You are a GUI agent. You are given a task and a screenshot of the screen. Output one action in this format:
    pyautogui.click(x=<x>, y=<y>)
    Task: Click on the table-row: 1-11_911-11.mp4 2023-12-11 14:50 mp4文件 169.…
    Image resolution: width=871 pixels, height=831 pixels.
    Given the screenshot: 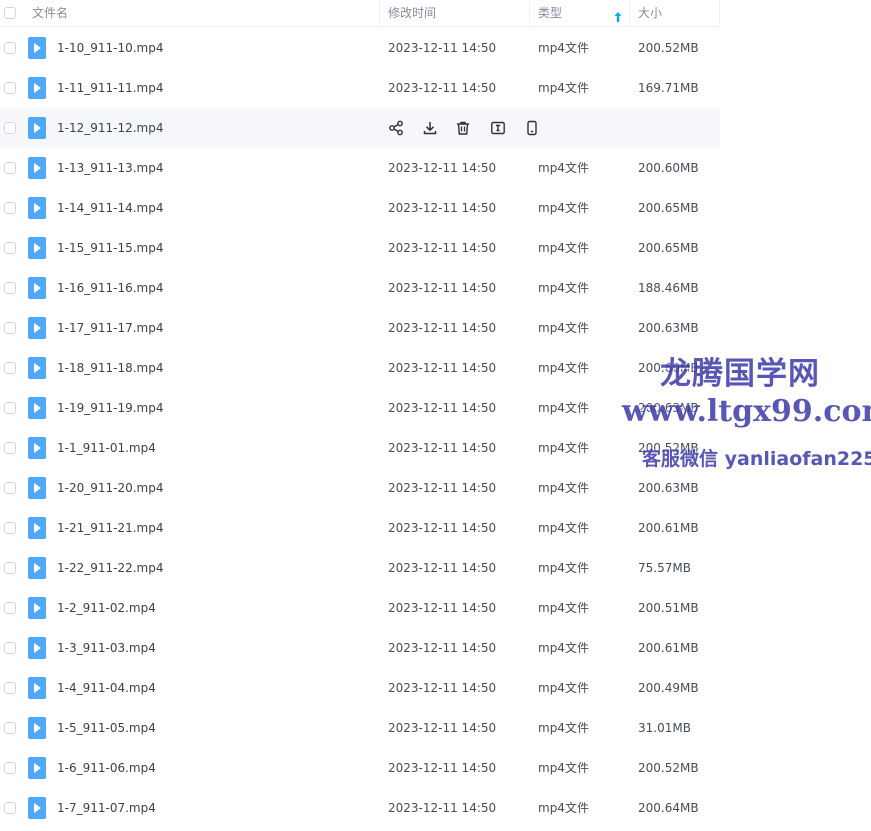 What is the action you would take?
    pyautogui.click(x=360, y=88)
    